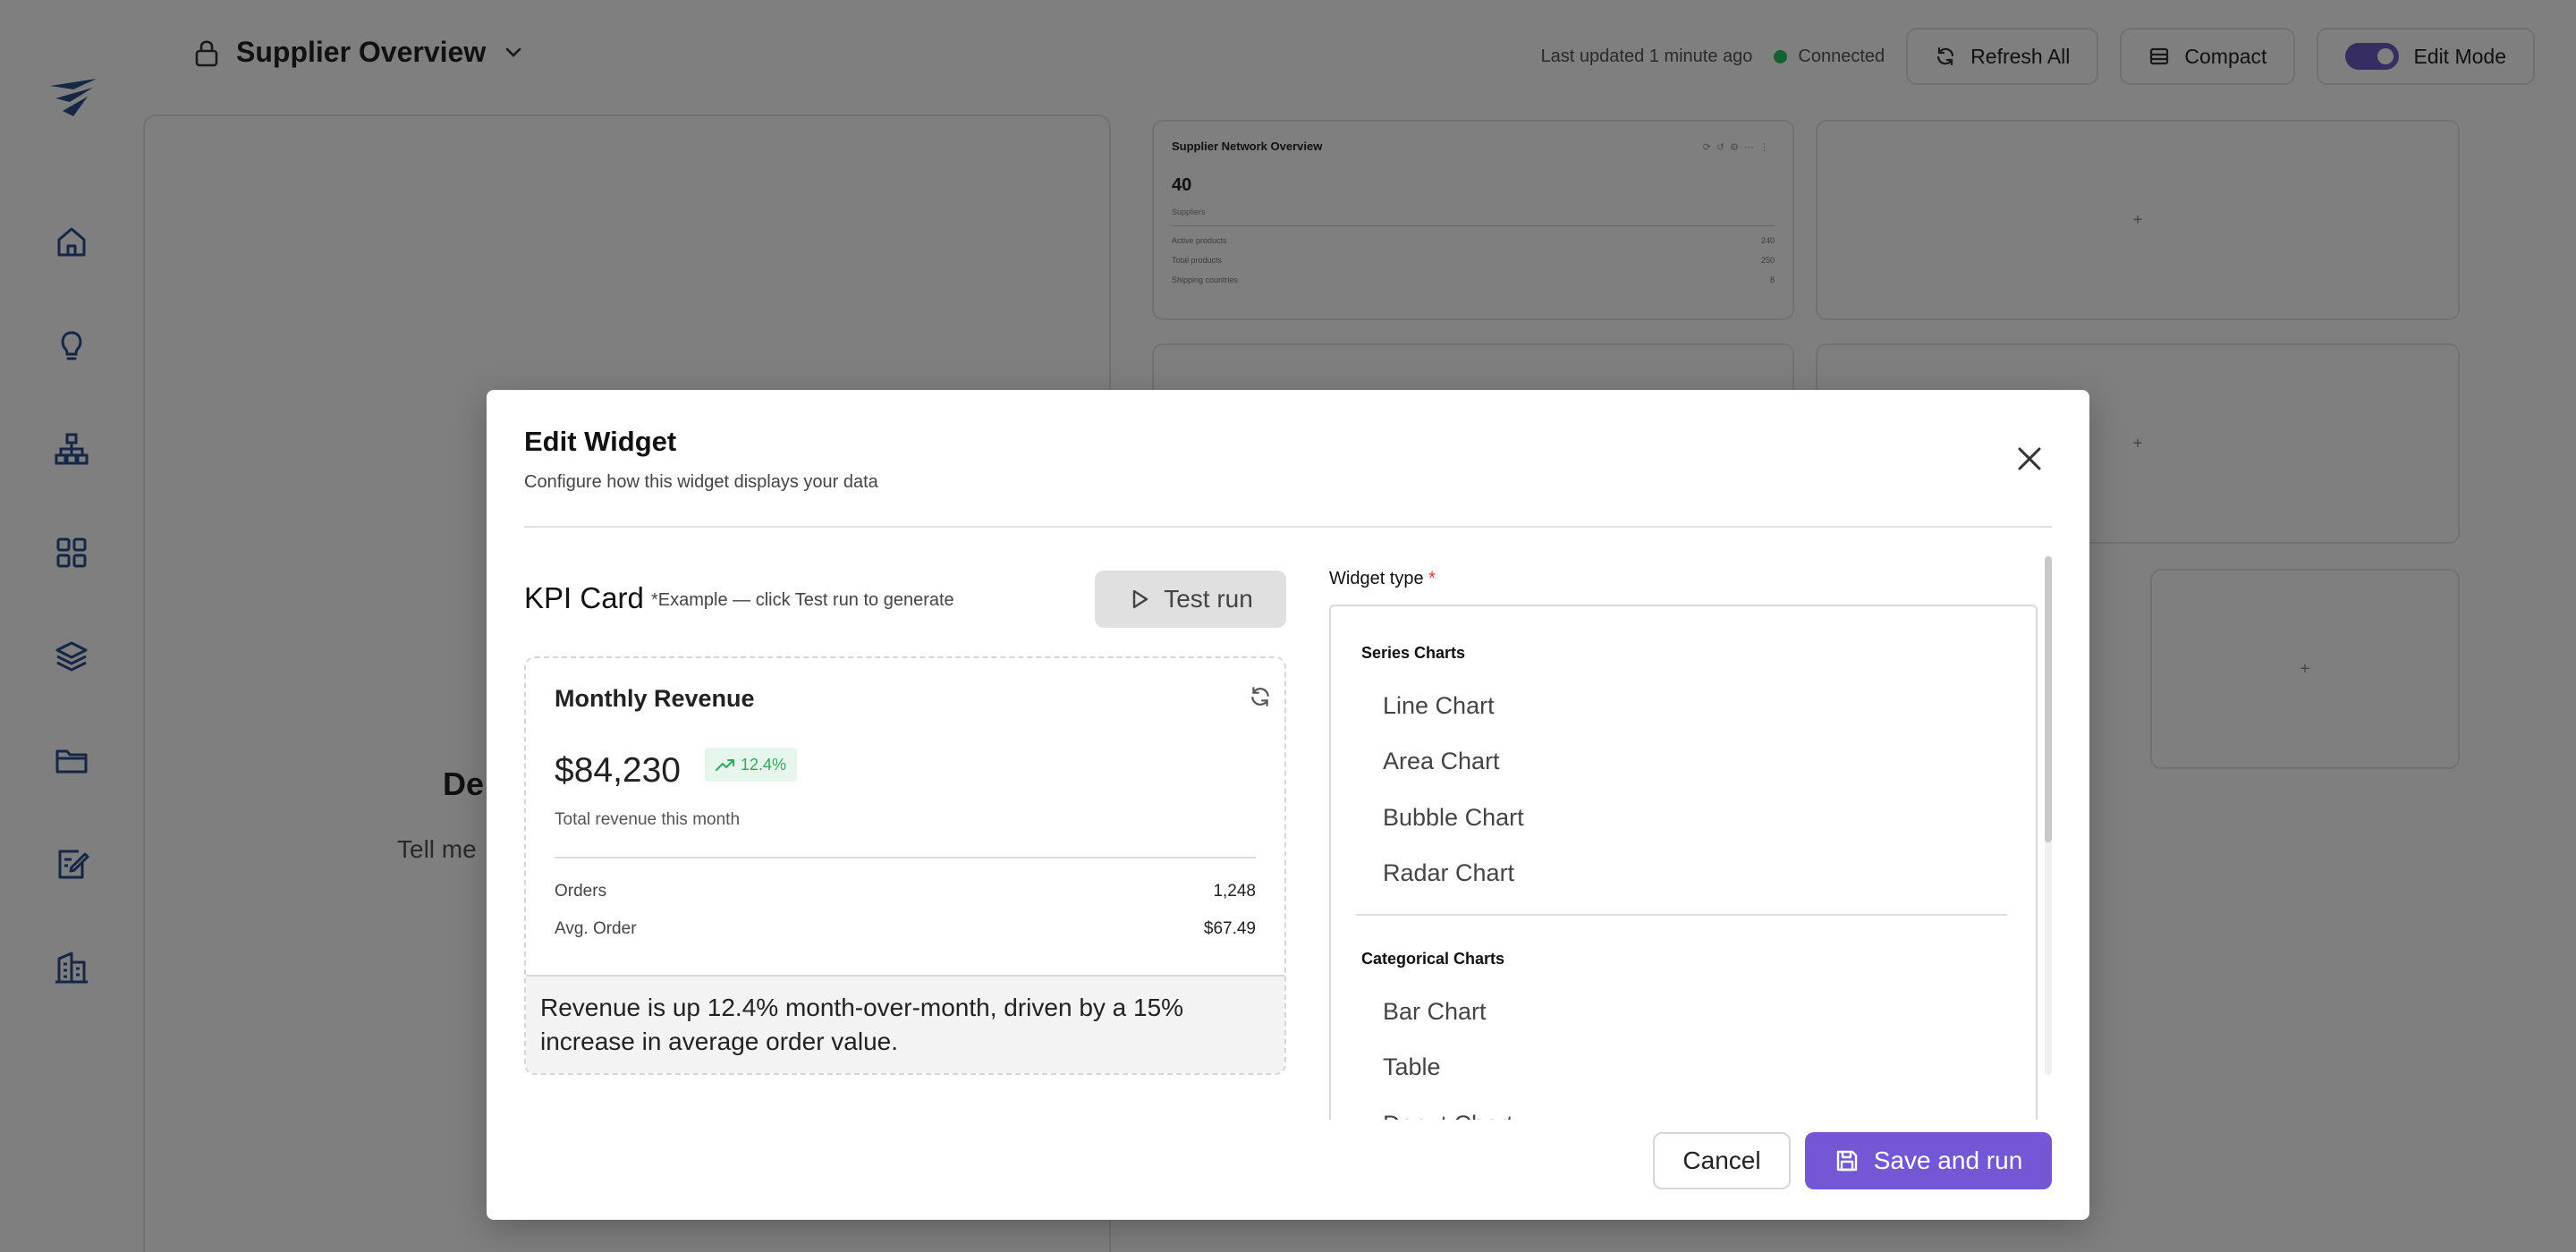 This screenshot has width=2576, height=1252. What do you see at coordinates (2048, 699) in the screenshot?
I see `scrollbar-thumb` at bounding box center [2048, 699].